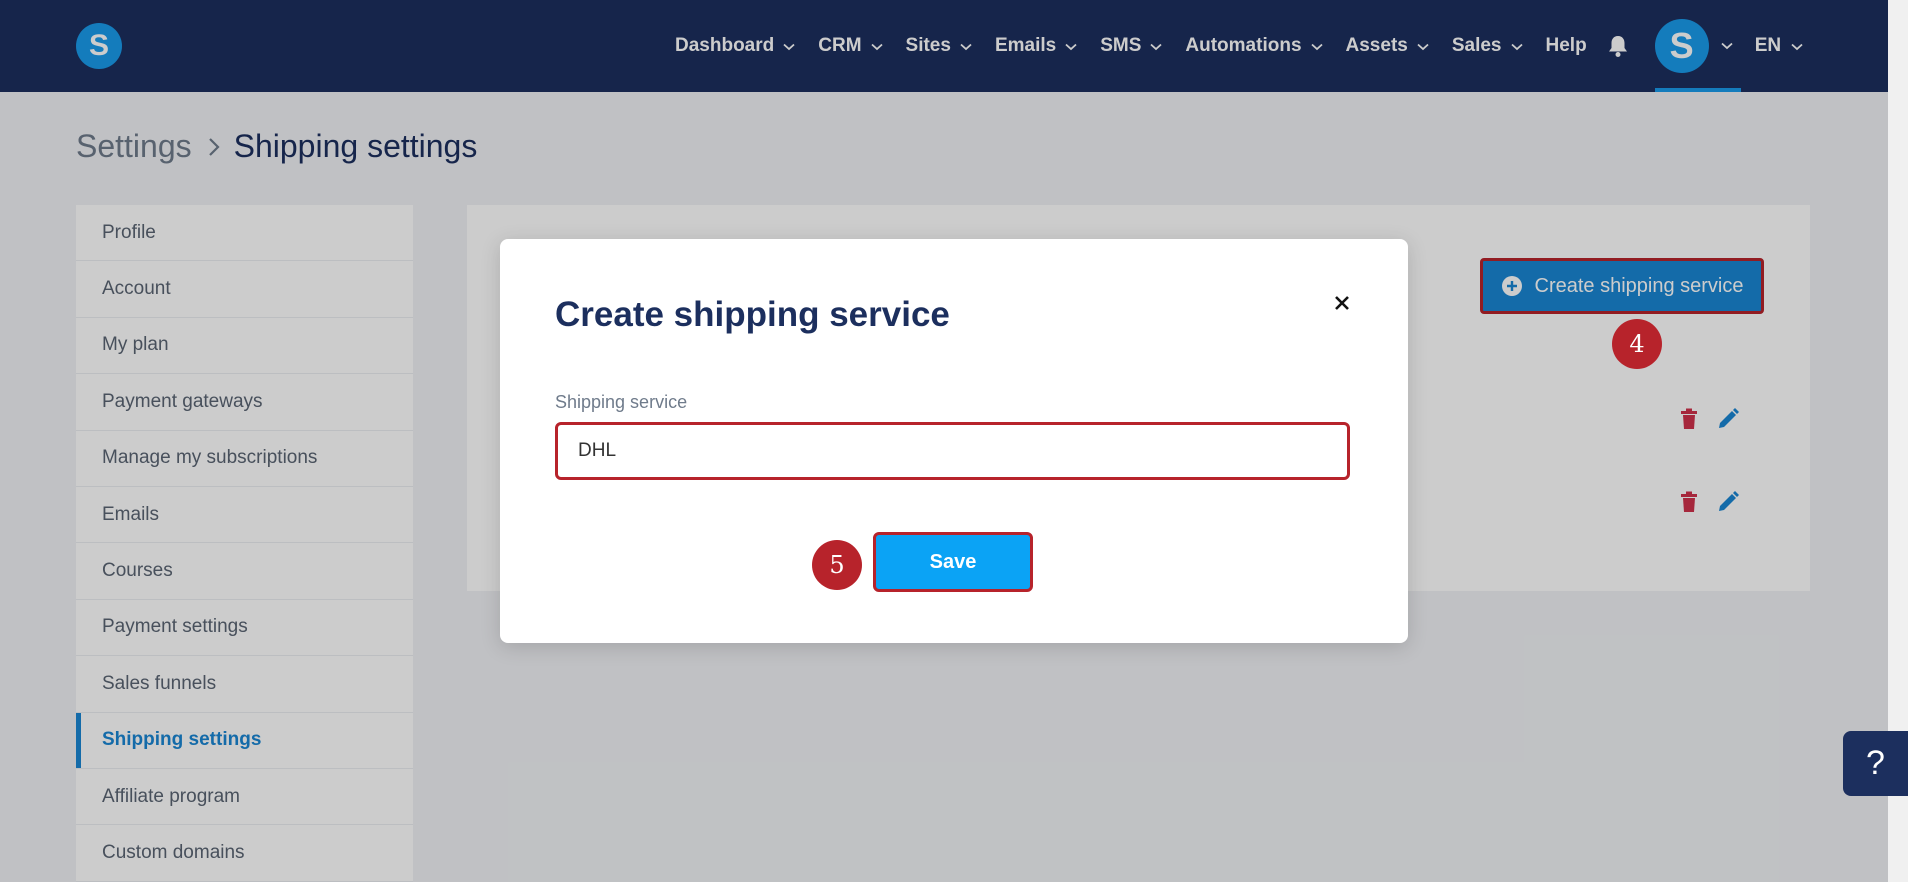 The image size is (1908, 882). What do you see at coordinates (1342, 303) in the screenshot?
I see `close-icon` at bounding box center [1342, 303].